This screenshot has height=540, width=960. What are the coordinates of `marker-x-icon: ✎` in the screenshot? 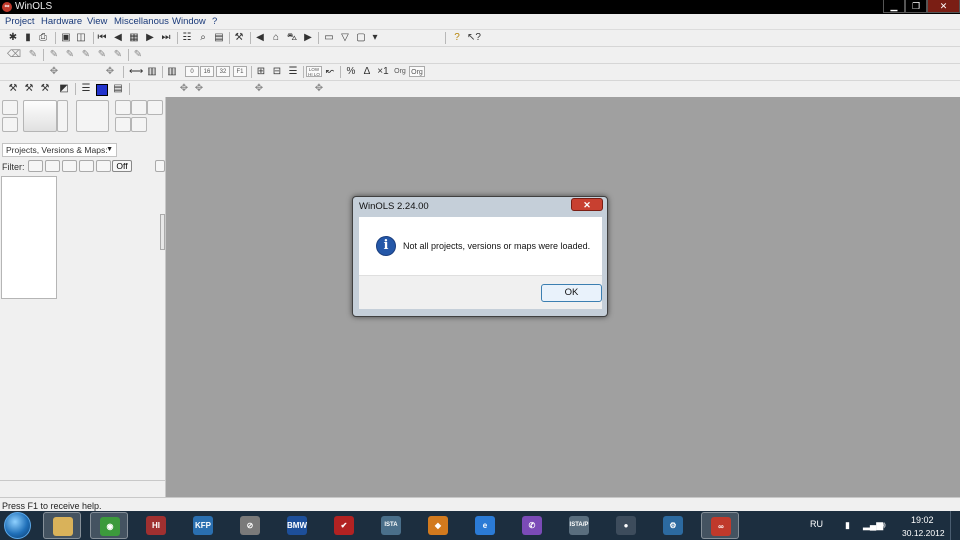 It's located at (86, 55).